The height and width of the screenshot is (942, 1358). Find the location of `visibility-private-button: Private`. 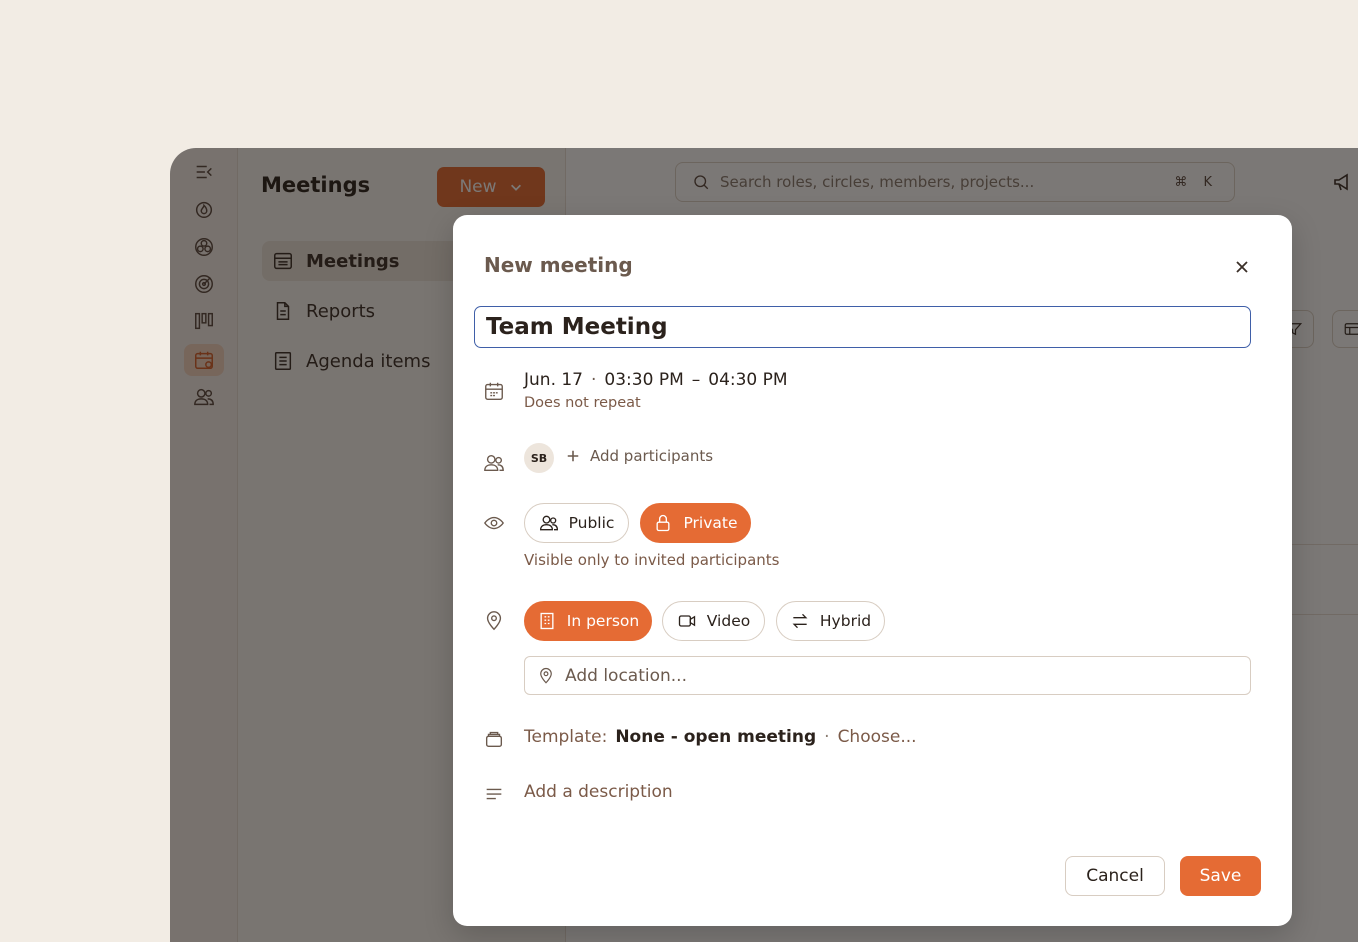

visibility-private-button: Private is located at coordinates (695, 523).